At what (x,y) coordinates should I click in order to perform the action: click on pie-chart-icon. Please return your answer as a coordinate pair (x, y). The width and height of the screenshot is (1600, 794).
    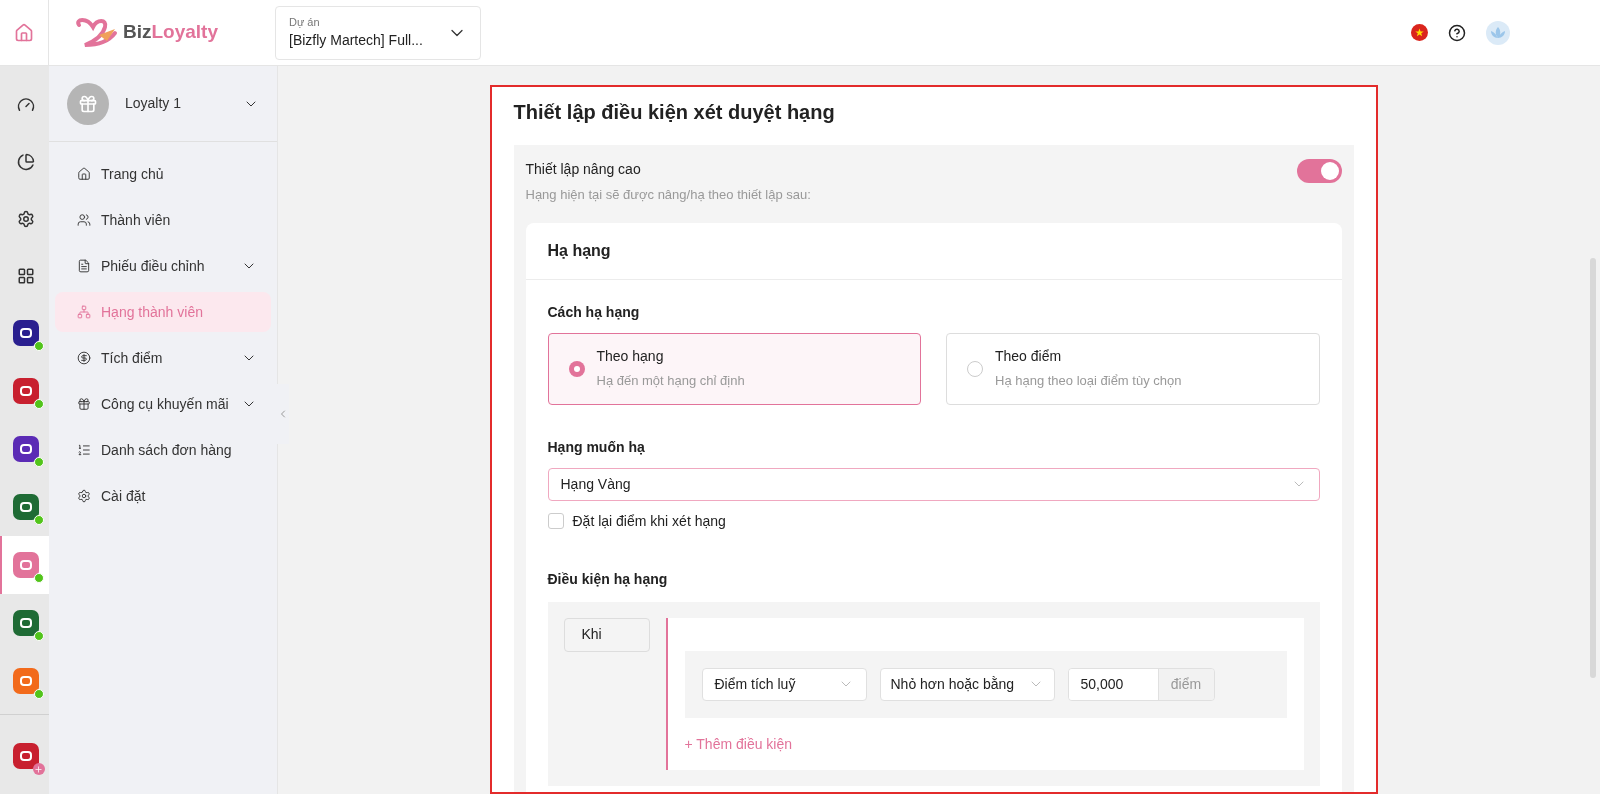
    Looking at the image, I should click on (25, 161).